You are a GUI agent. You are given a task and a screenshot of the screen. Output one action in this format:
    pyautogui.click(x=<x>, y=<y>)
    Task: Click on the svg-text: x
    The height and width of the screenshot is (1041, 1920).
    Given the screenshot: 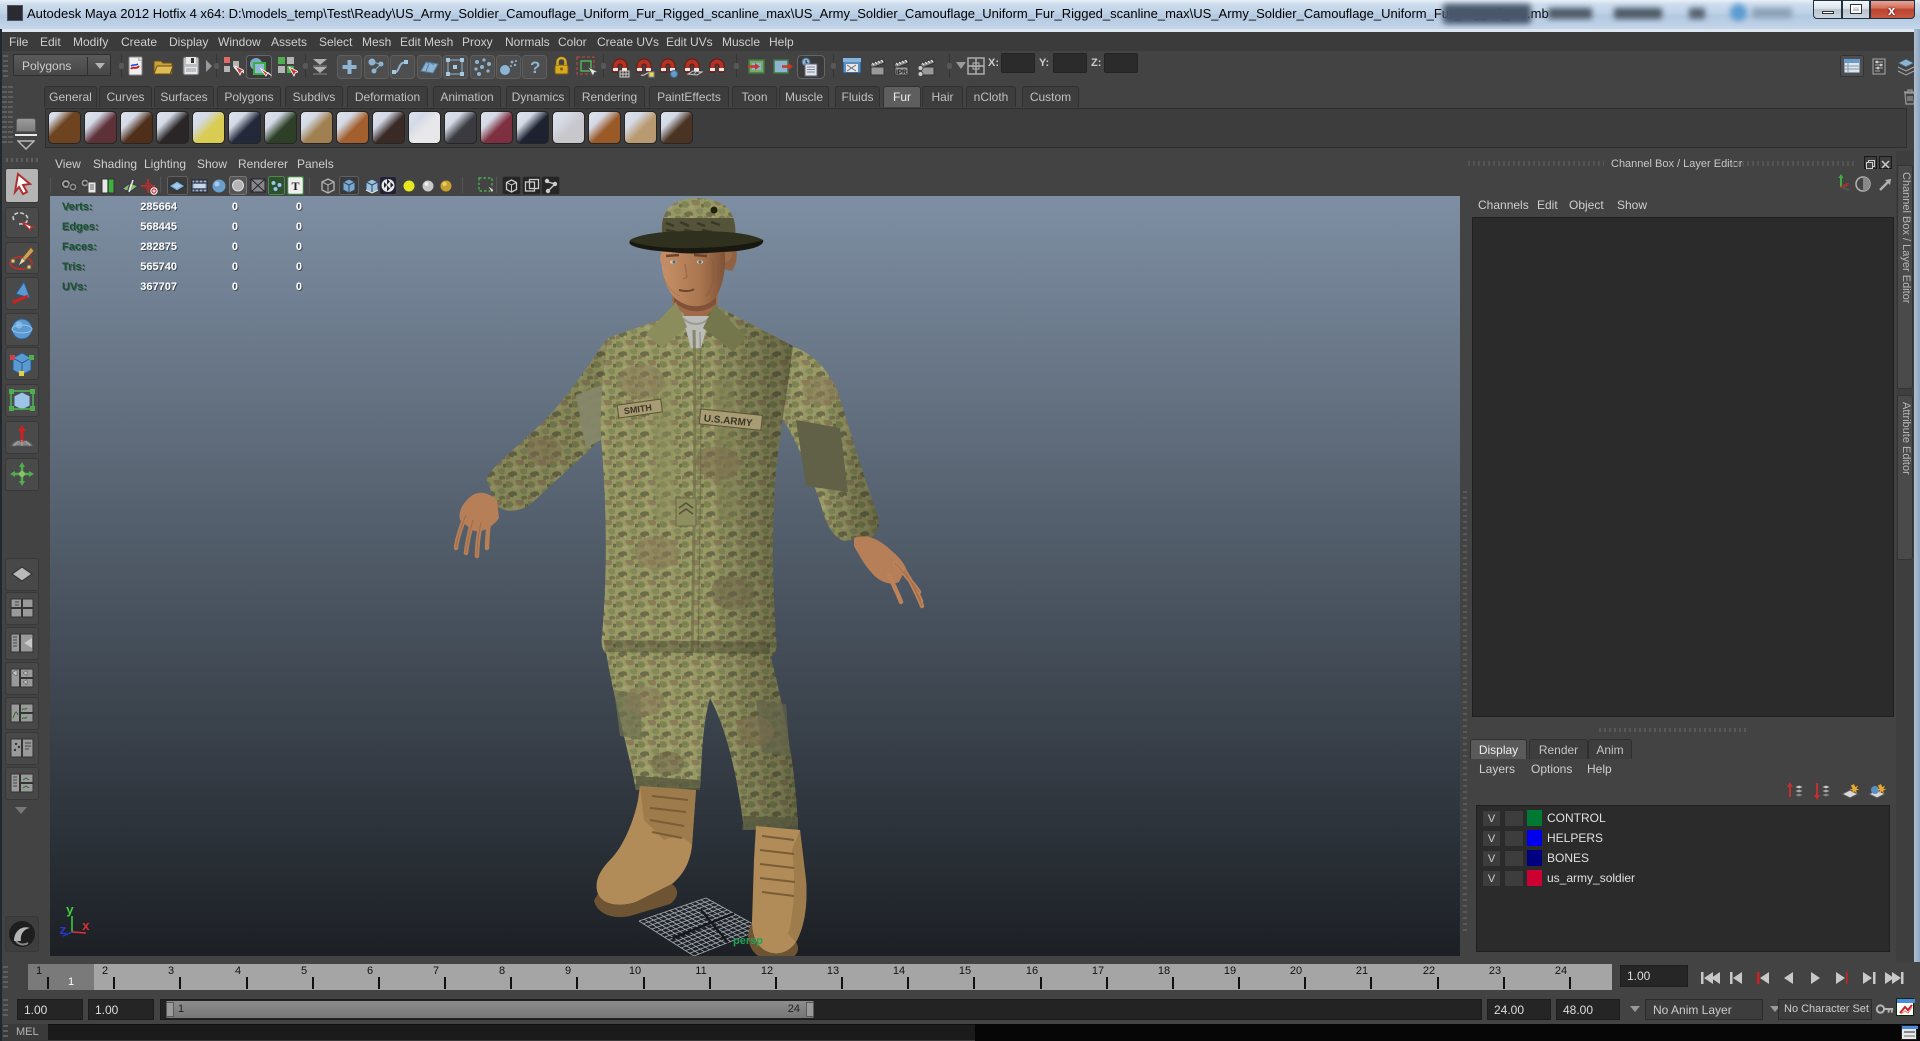 What is the action you would take?
    pyautogui.click(x=86, y=926)
    